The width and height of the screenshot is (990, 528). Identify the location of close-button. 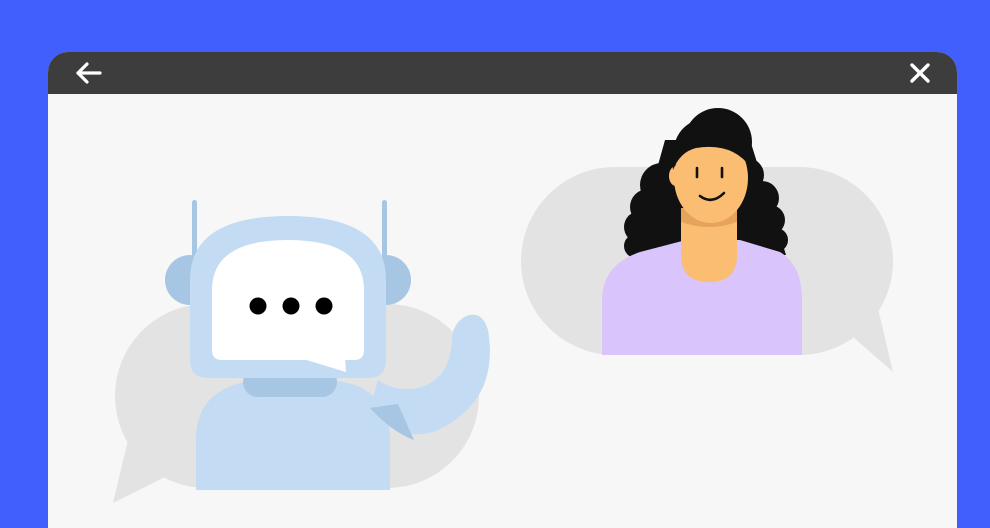
(920, 73).